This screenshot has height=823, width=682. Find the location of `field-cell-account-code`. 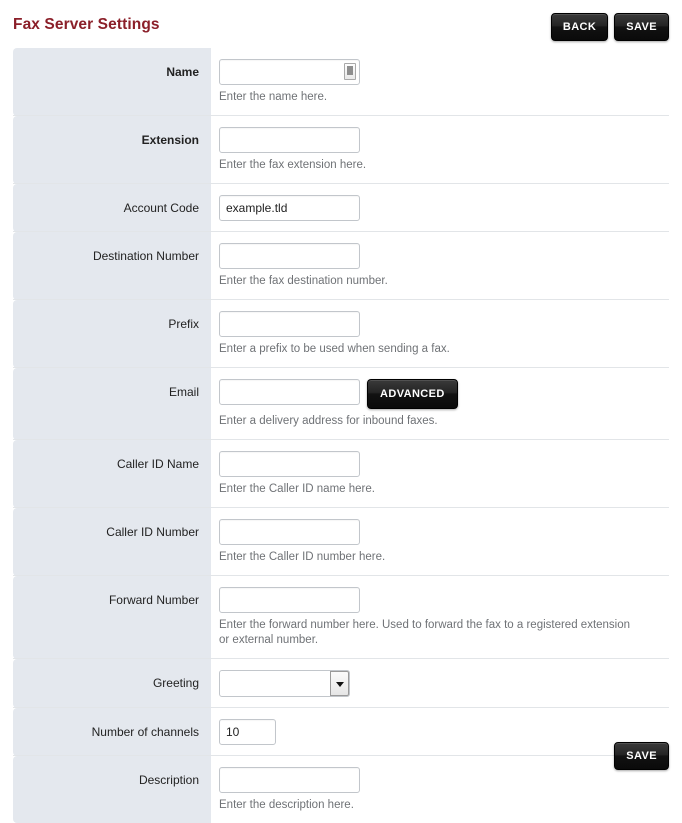

field-cell-account-code is located at coordinates (440, 208).